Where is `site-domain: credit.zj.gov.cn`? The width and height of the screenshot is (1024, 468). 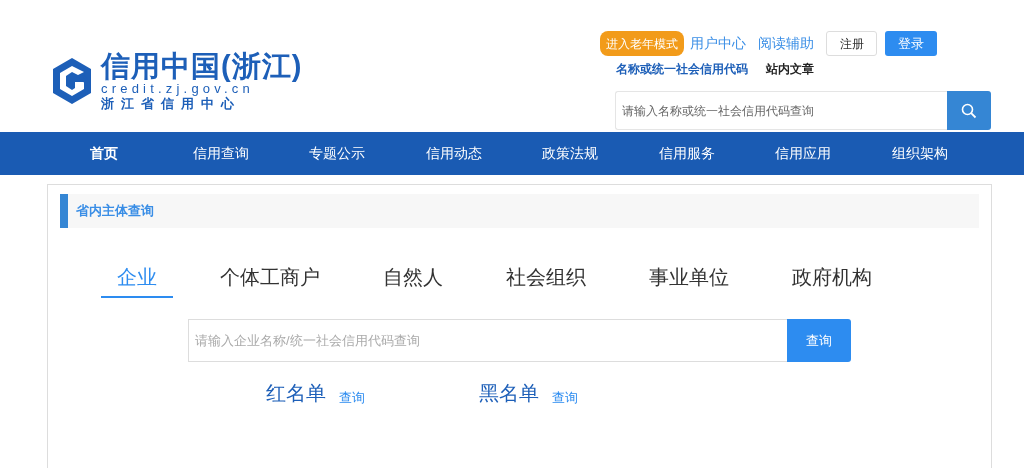
site-domain: credit.zj.gov.cn is located at coordinates (177, 89).